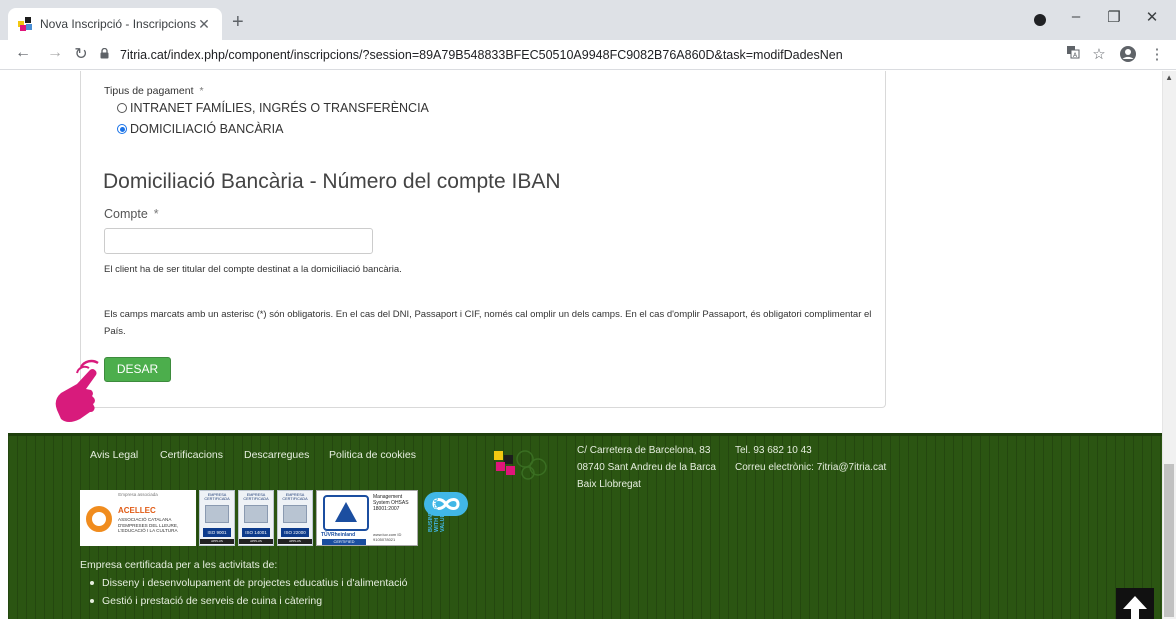 The width and height of the screenshot is (1176, 619). I want to click on arrow-up-icon, so click(1135, 607).